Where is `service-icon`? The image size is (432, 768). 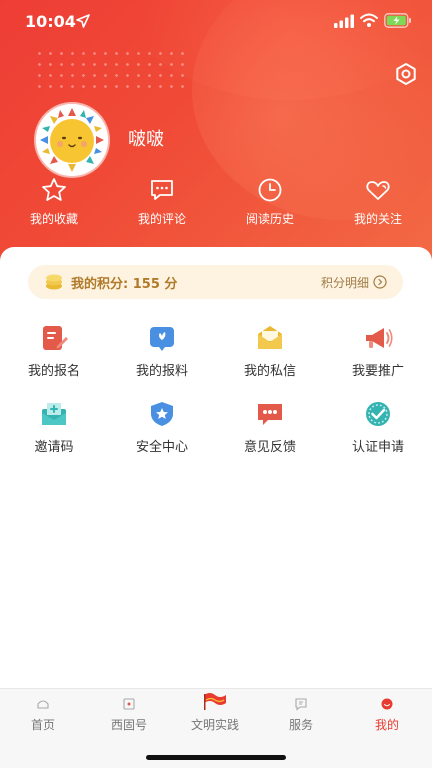 service-icon is located at coordinates (301, 704).